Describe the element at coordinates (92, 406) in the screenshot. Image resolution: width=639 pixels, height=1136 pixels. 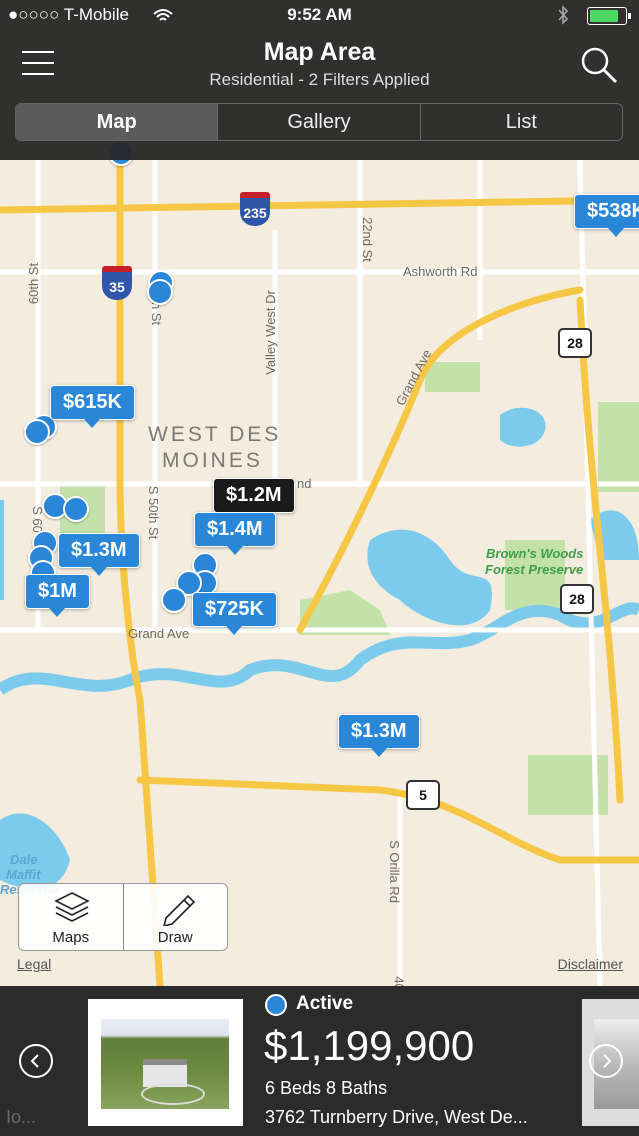
I see `price-pin: $615K` at that location.